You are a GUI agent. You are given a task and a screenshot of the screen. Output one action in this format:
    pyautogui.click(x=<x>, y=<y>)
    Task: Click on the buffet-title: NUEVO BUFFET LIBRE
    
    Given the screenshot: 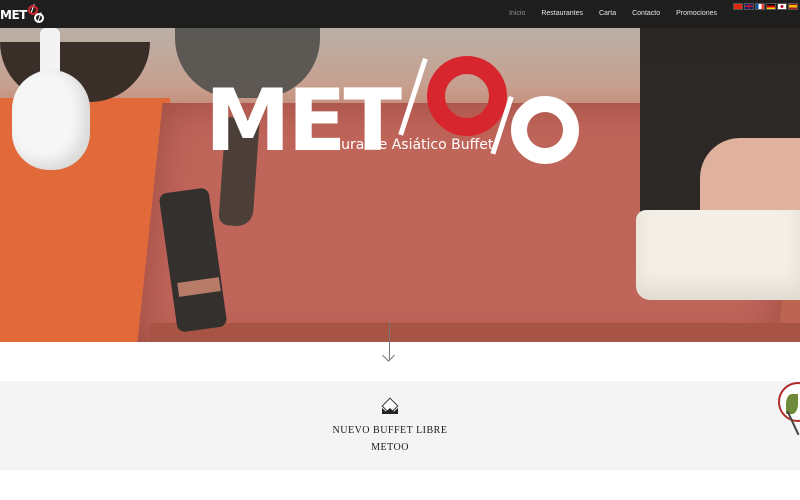 What is the action you would take?
    pyautogui.click(x=390, y=430)
    